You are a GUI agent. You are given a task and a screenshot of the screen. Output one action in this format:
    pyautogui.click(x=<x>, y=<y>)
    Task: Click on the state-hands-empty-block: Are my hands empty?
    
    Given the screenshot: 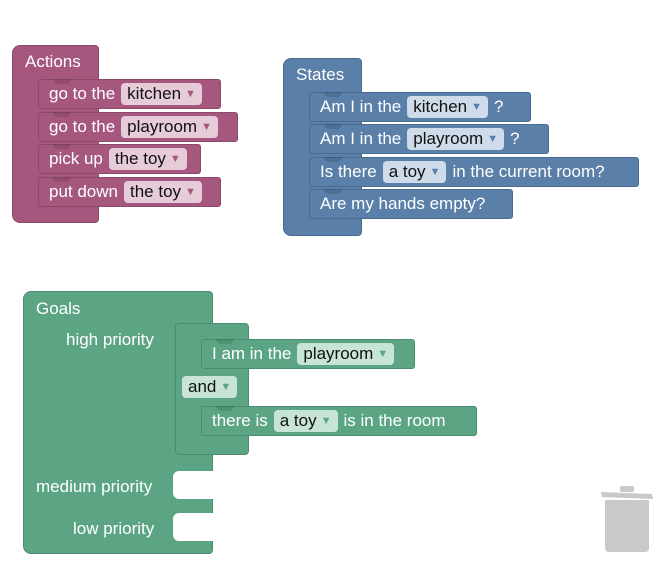 What is the action you would take?
    pyautogui.click(x=411, y=204)
    